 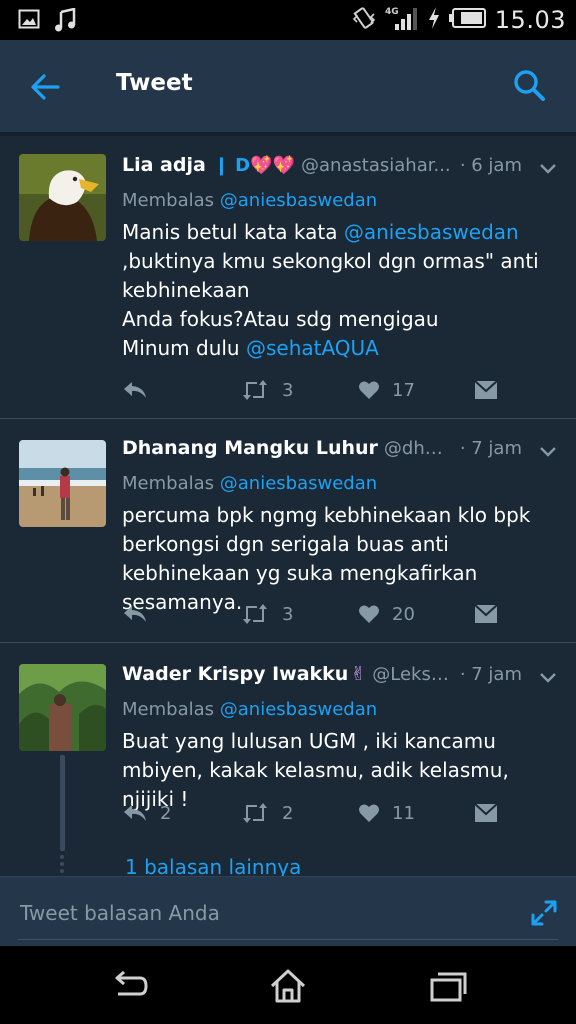 I want to click on expand-icon, so click(x=544, y=913).